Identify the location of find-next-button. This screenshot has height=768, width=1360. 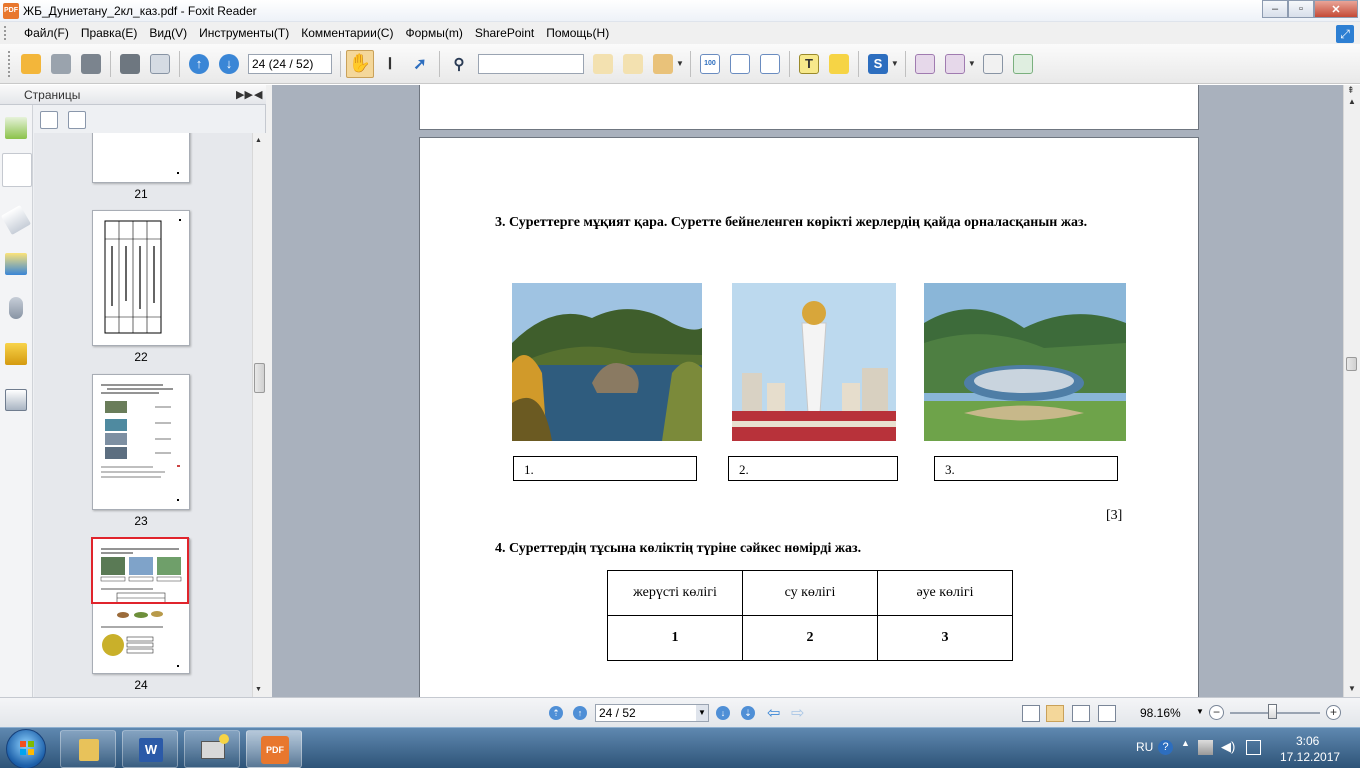
(633, 64).